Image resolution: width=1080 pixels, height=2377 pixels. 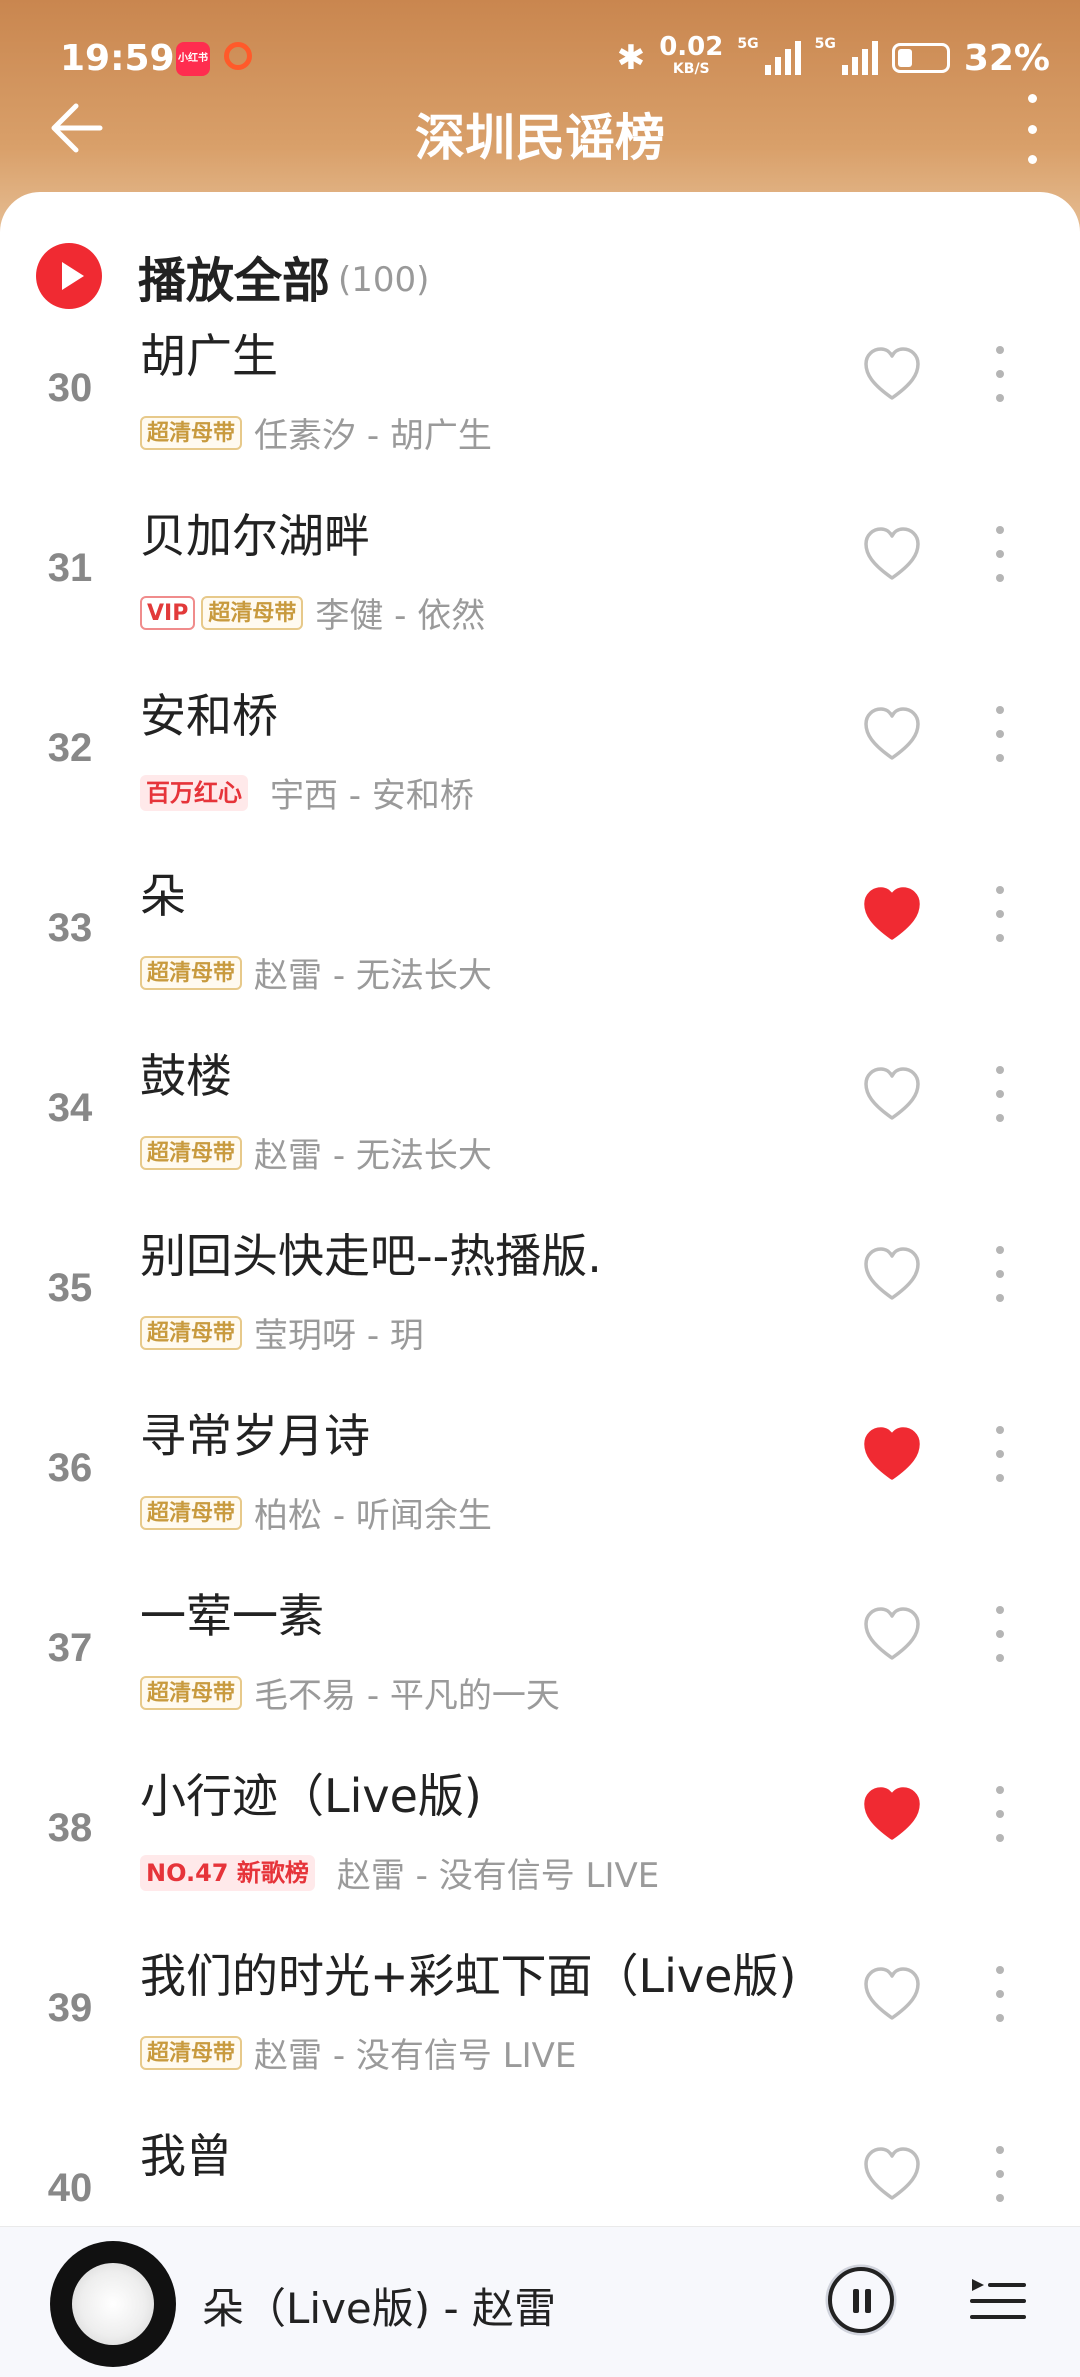 What do you see at coordinates (861, 2300) in the screenshot?
I see `pause-button` at bounding box center [861, 2300].